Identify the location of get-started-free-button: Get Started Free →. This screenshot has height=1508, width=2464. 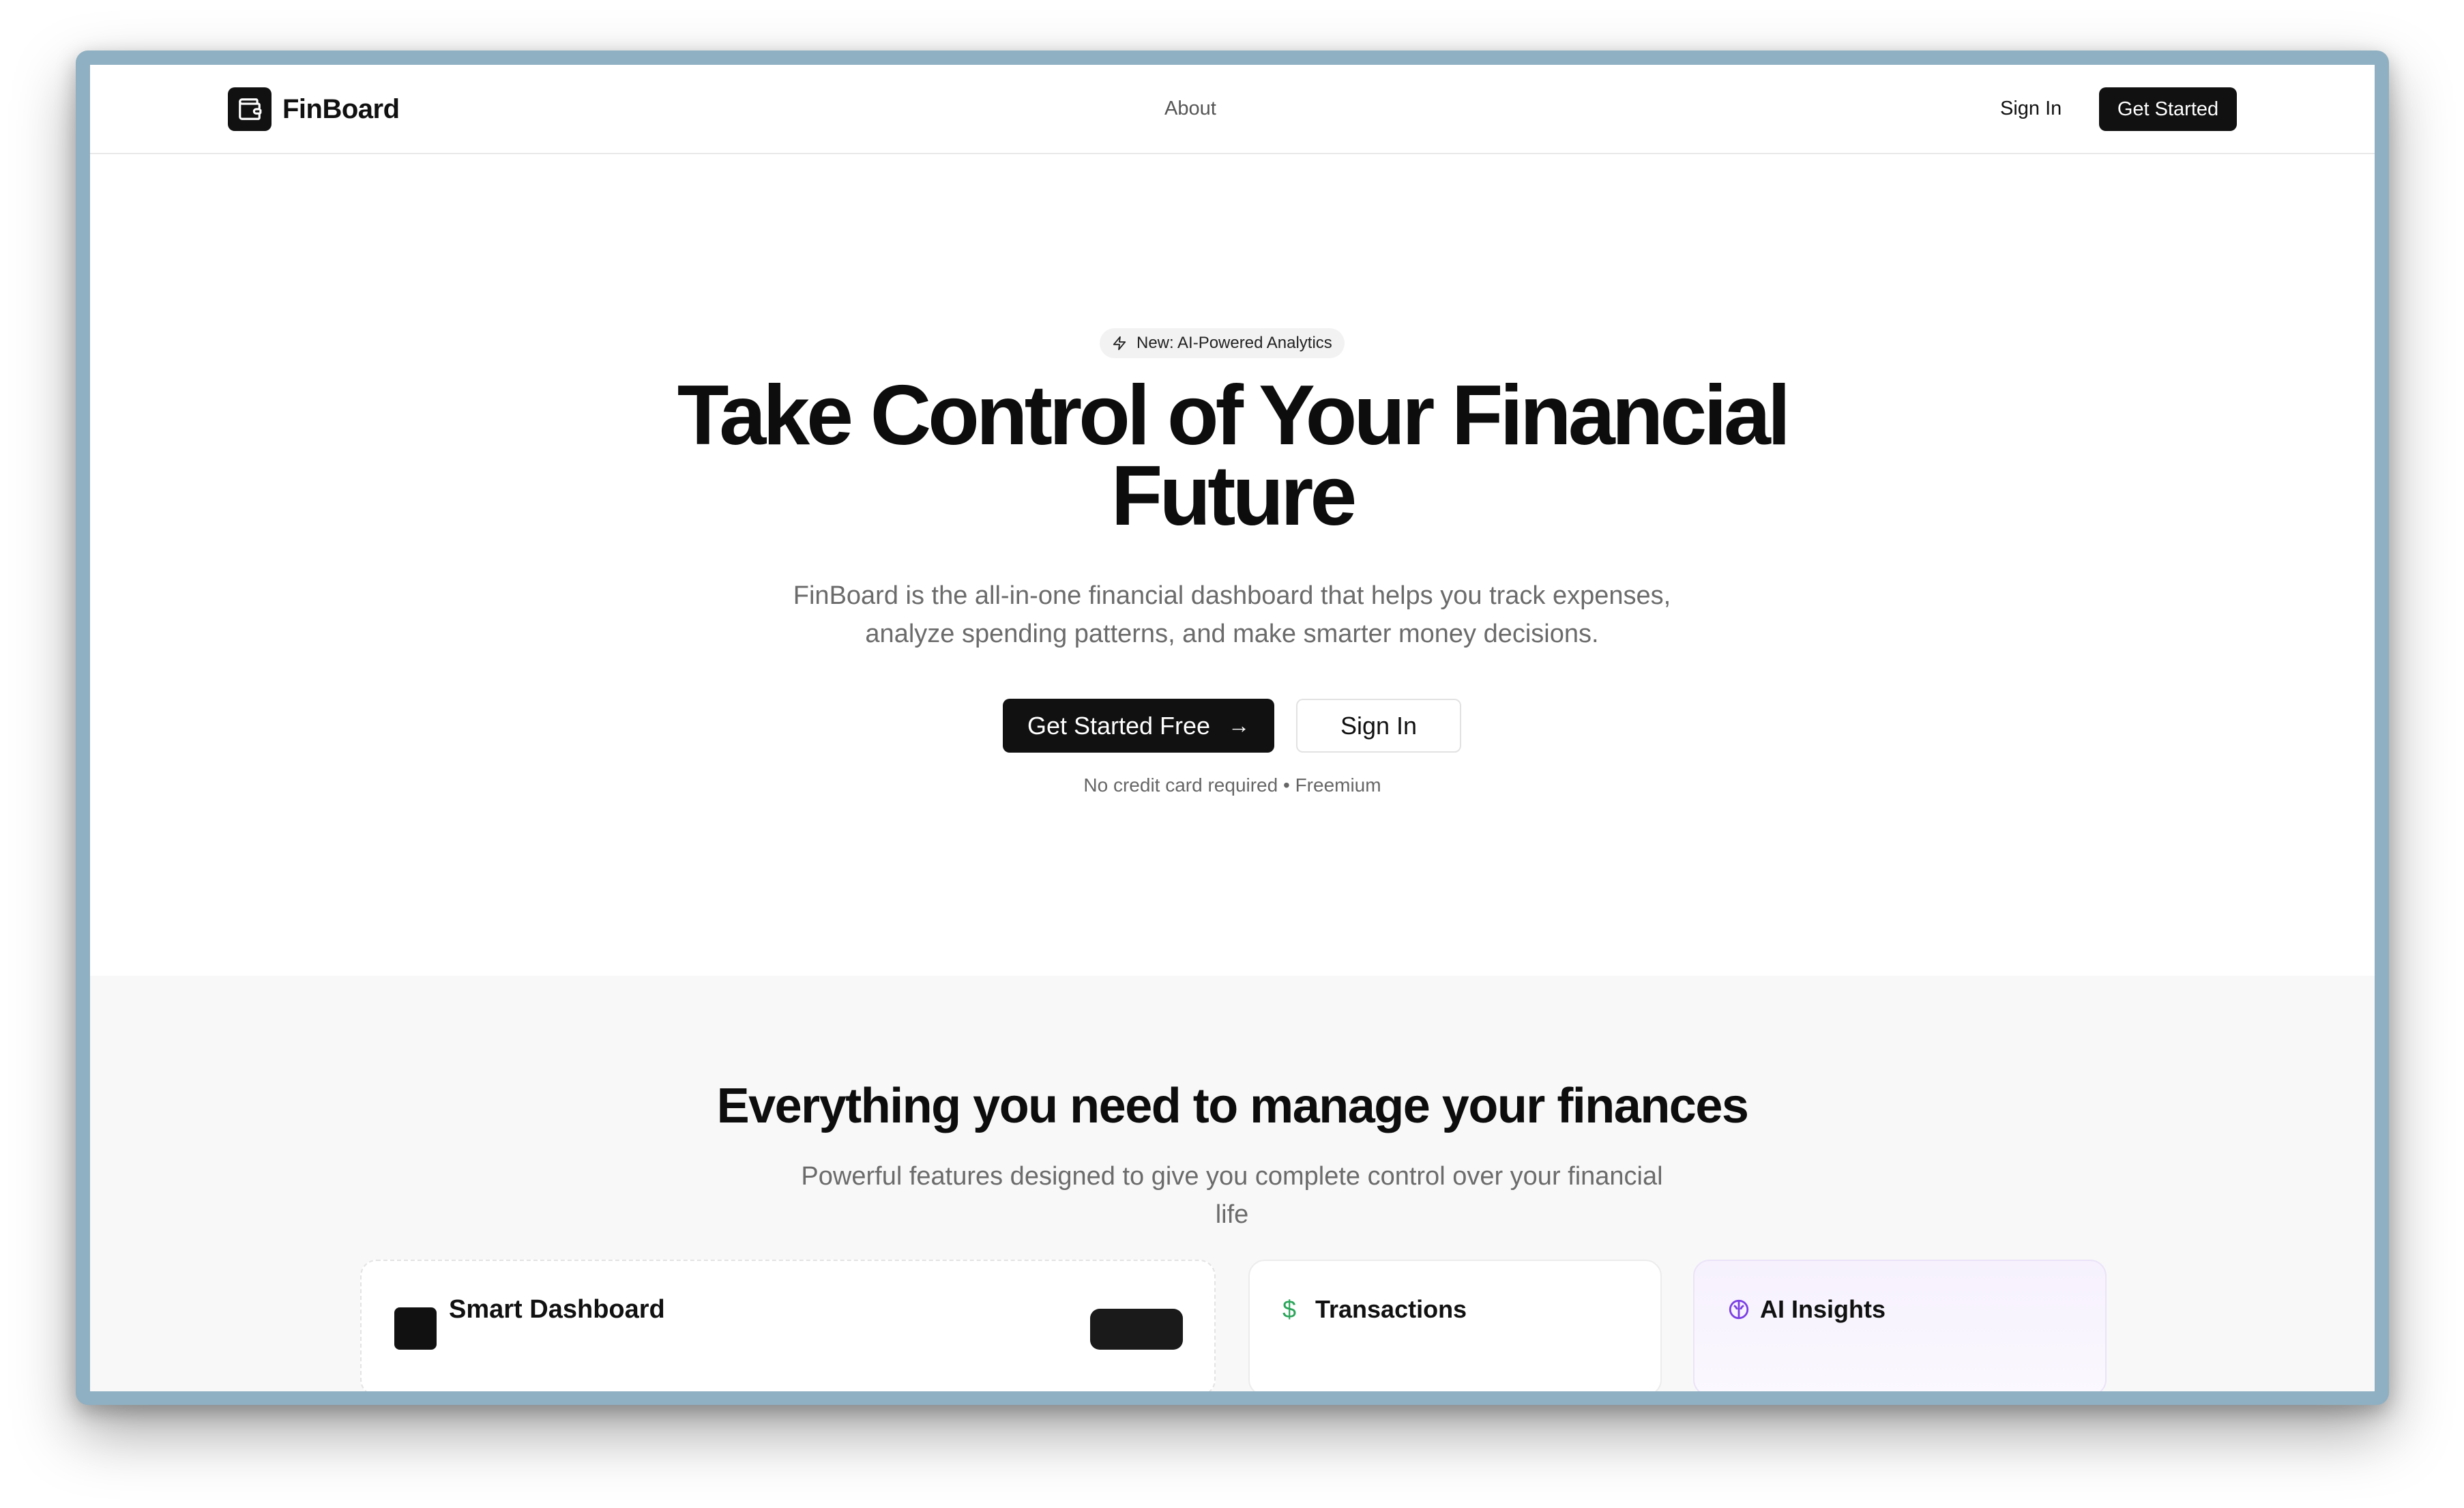
(1138, 726).